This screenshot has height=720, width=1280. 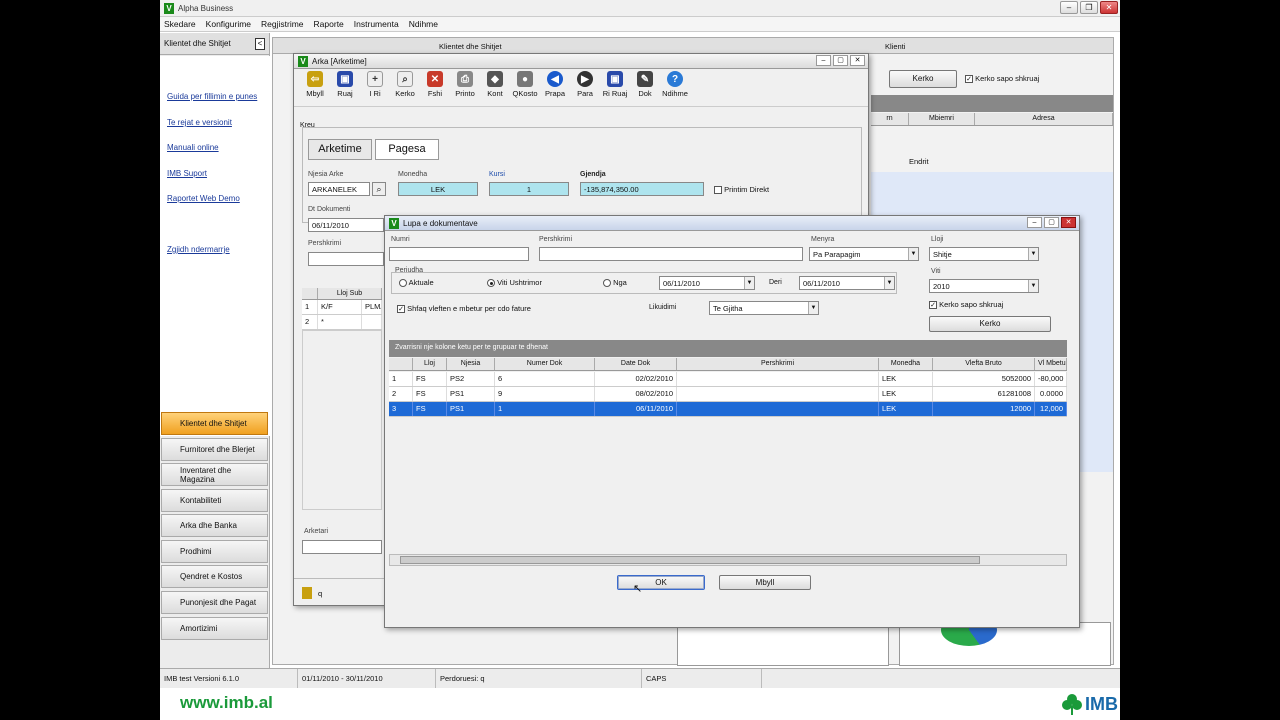 What do you see at coordinates (471, 364) in the screenshot?
I see `col-njesia: Njesia` at bounding box center [471, 364].